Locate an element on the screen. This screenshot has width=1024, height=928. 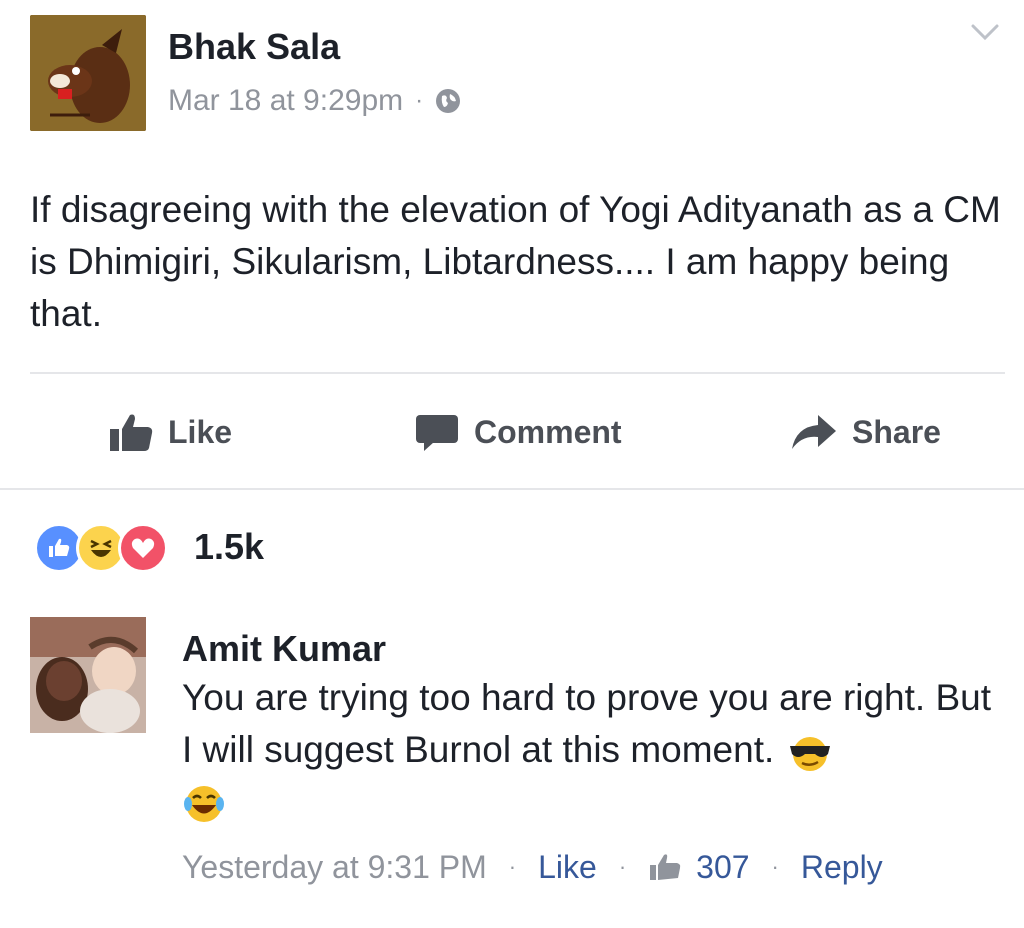
comment-like-count: 307 is located at coordinates (699, 867).